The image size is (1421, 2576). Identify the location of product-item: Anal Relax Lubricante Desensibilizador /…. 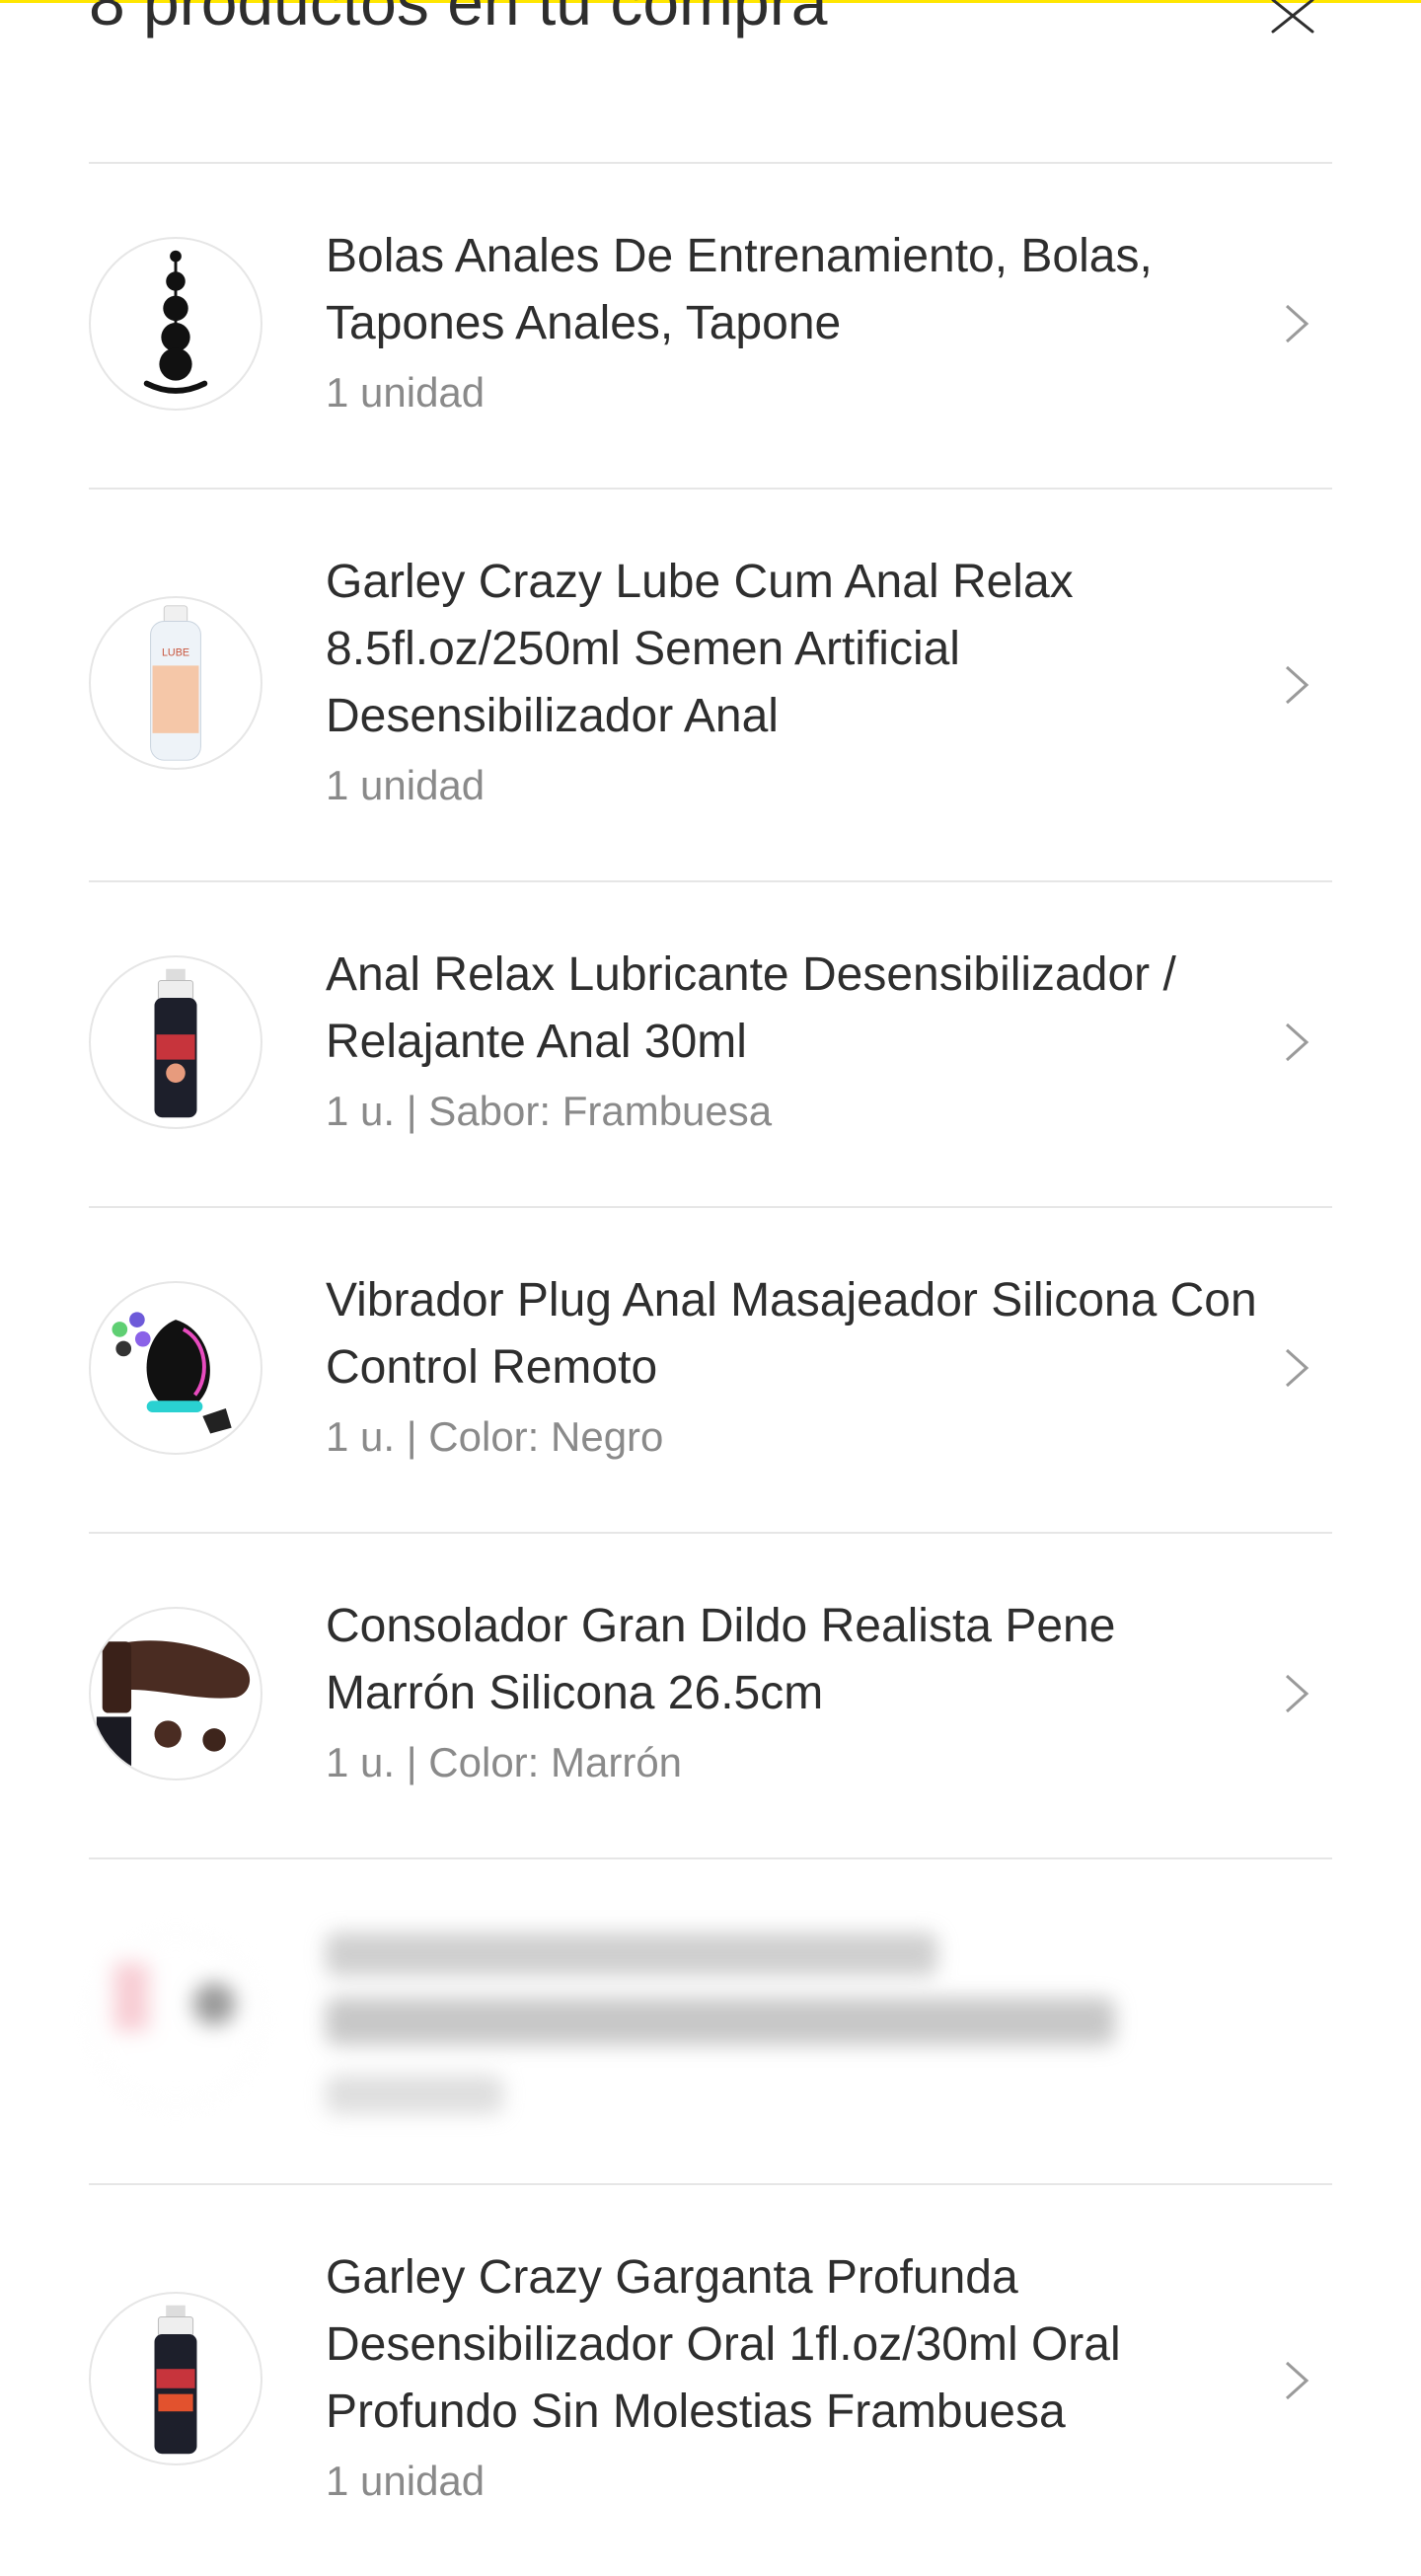
(710, 1043).